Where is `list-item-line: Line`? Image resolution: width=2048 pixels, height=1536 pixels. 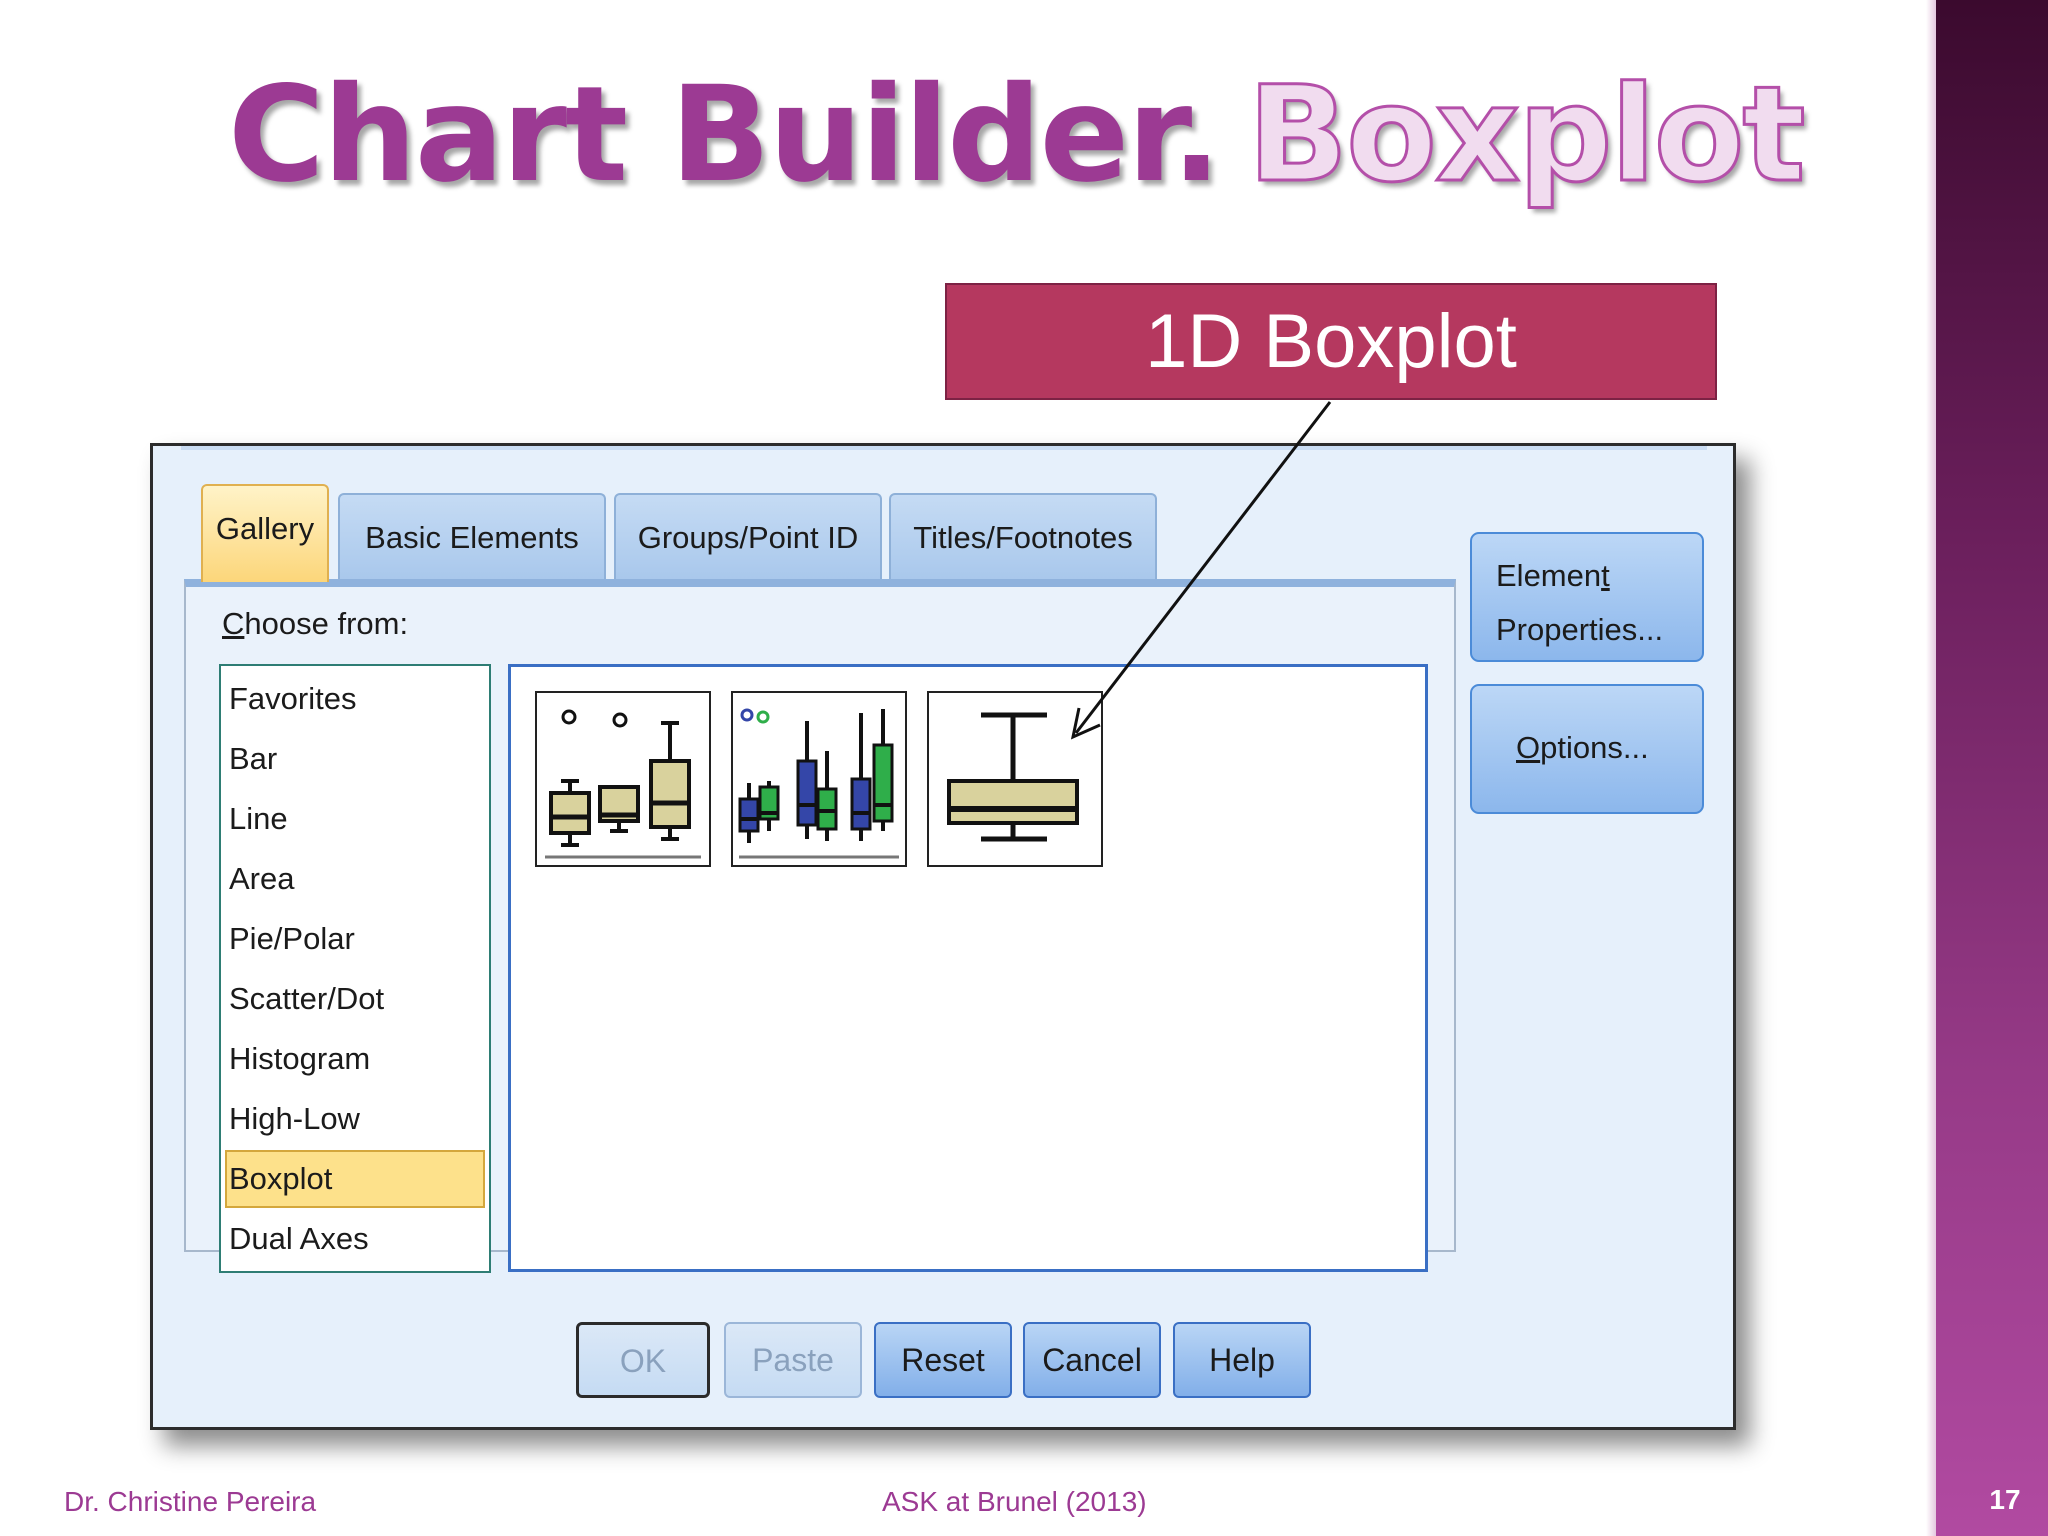 list-item-line: Line is located at coordinates (355, 819).